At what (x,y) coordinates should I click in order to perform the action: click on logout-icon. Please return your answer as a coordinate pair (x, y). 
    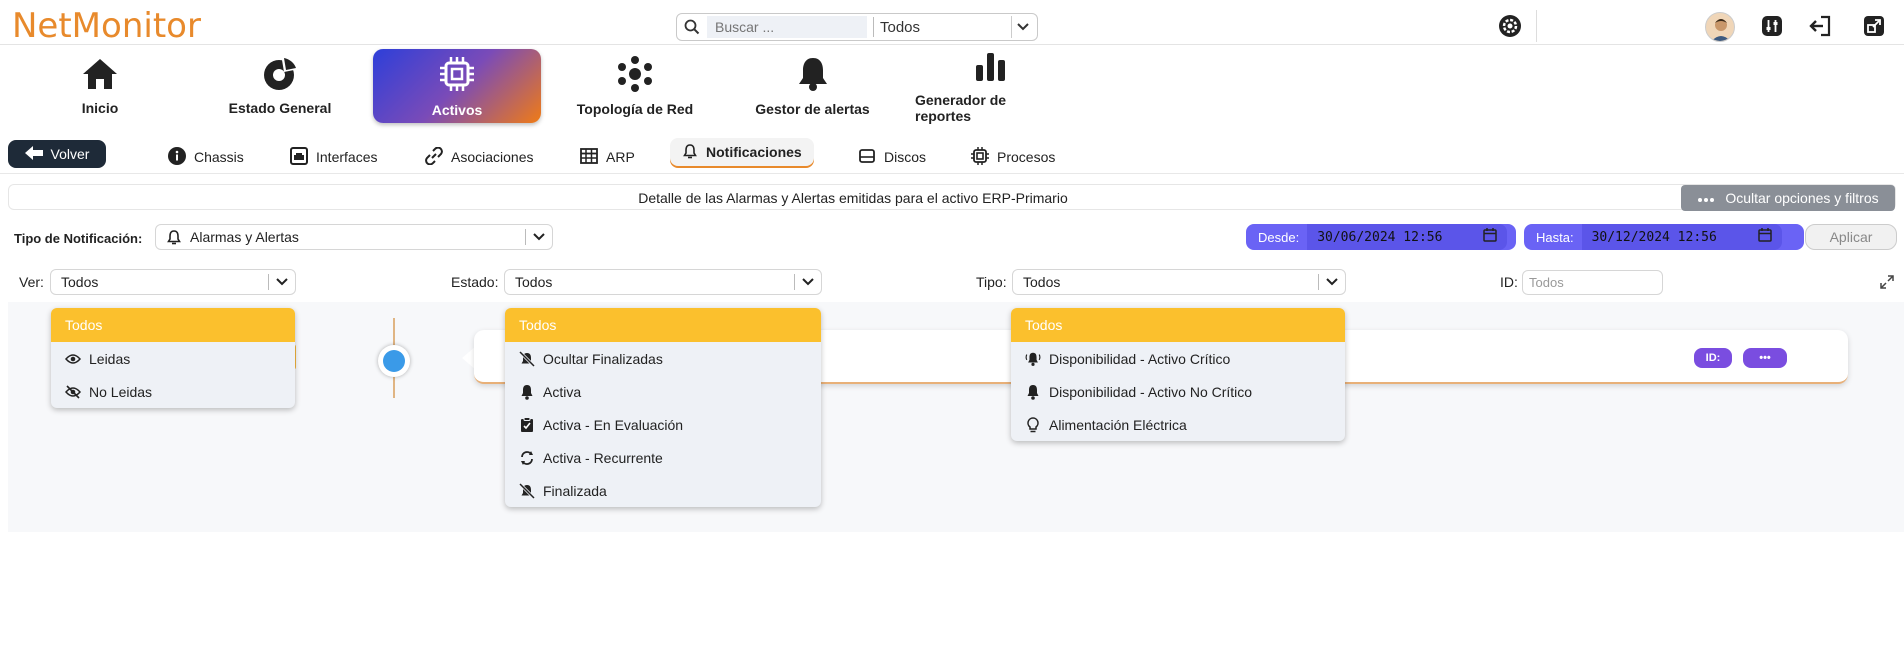
    Looking at the image, I should click on (1821, 26).